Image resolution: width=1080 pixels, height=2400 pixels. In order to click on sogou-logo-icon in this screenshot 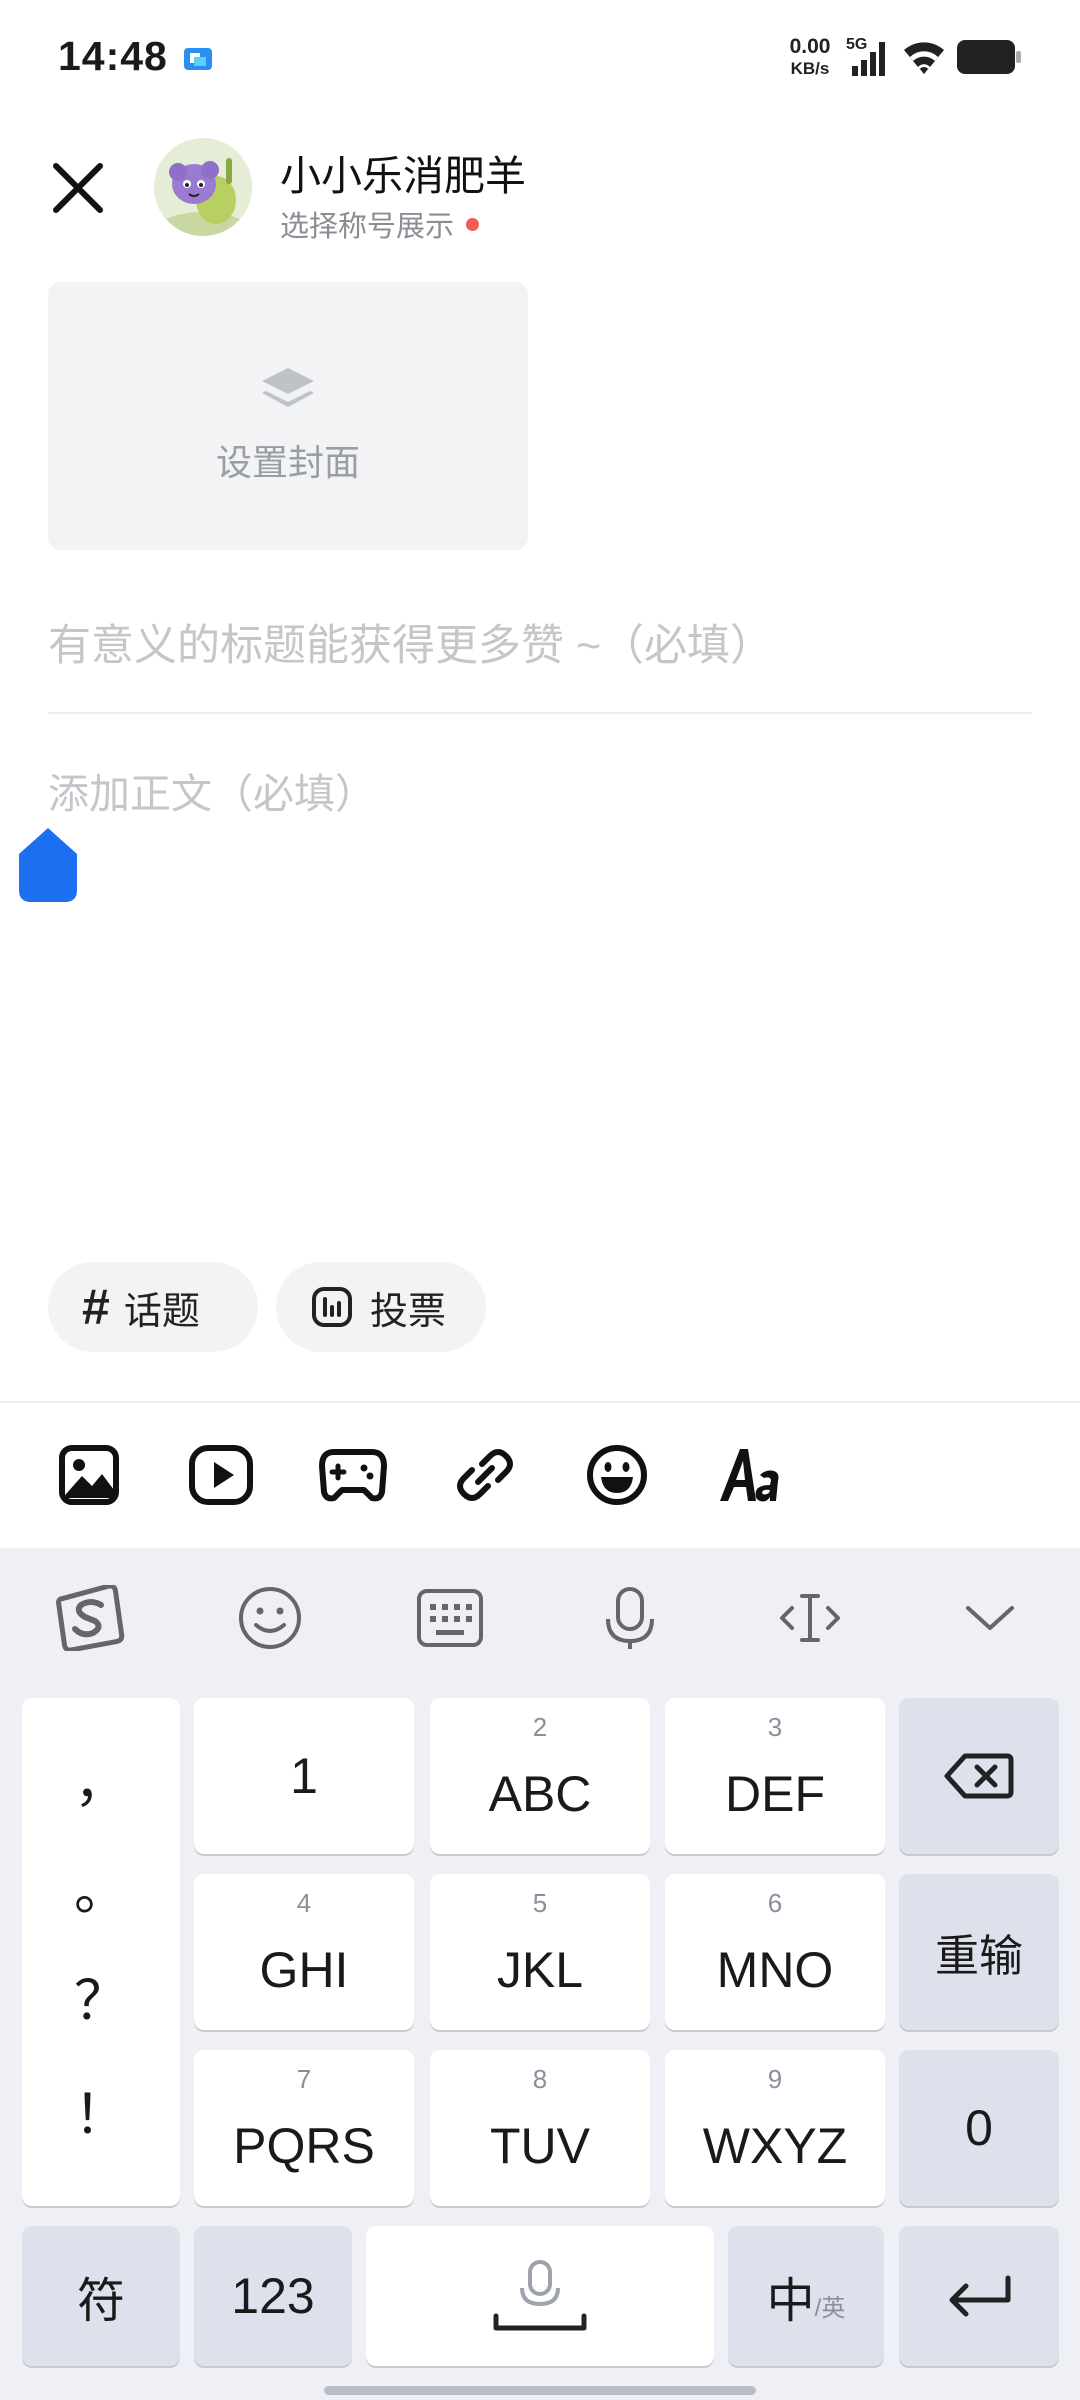, I will do `click(90, 1618)`.